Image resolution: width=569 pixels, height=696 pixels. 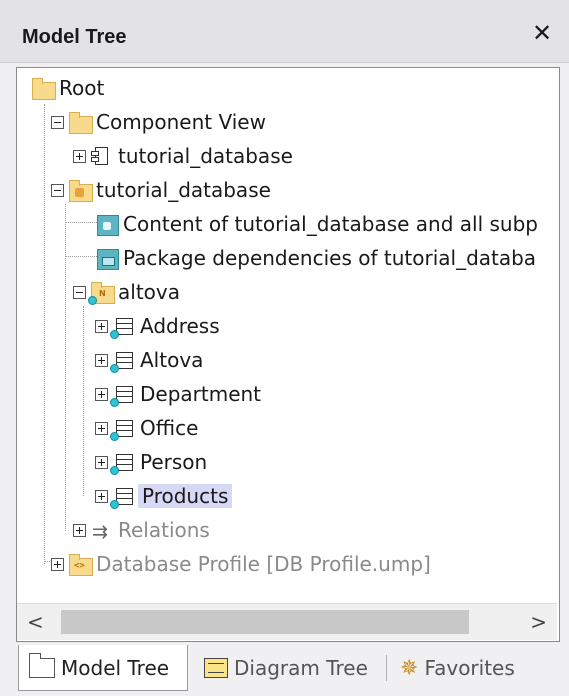 I want to click on tree-item-table: Address, so click(x=157, y=326).